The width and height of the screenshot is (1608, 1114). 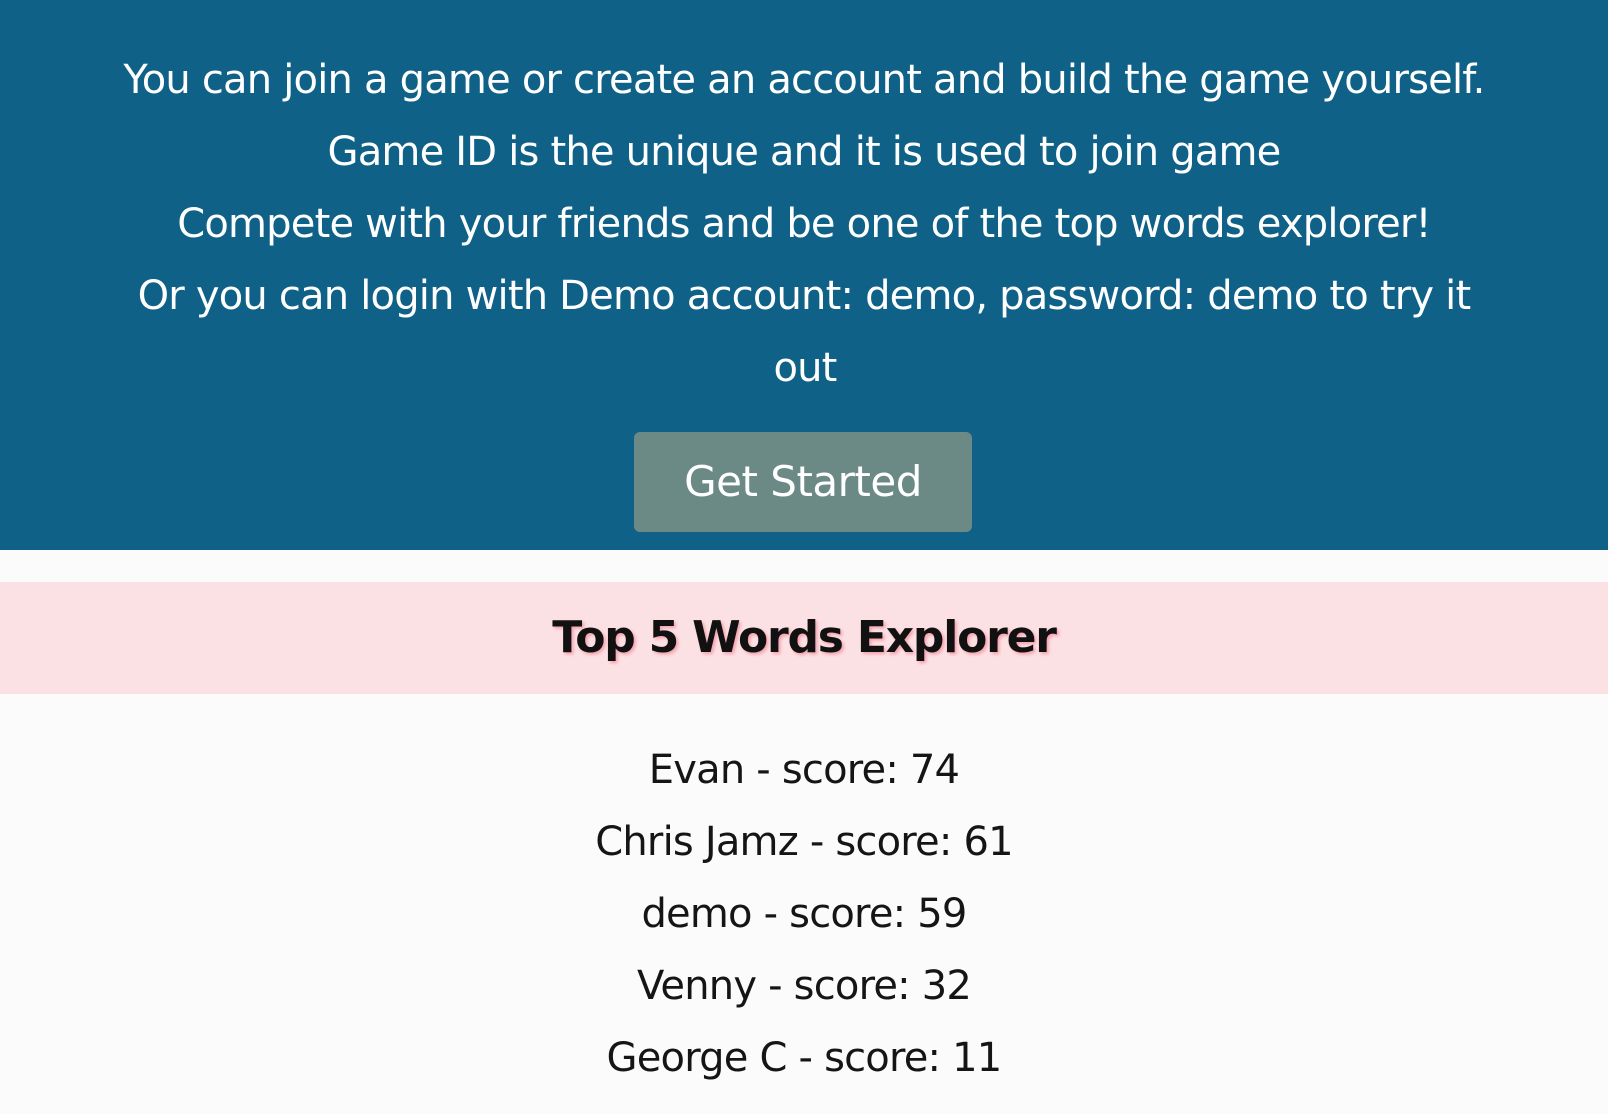 I want to click on leaderboard-entry: Evan - score: 74, so click(x=804, y=770).